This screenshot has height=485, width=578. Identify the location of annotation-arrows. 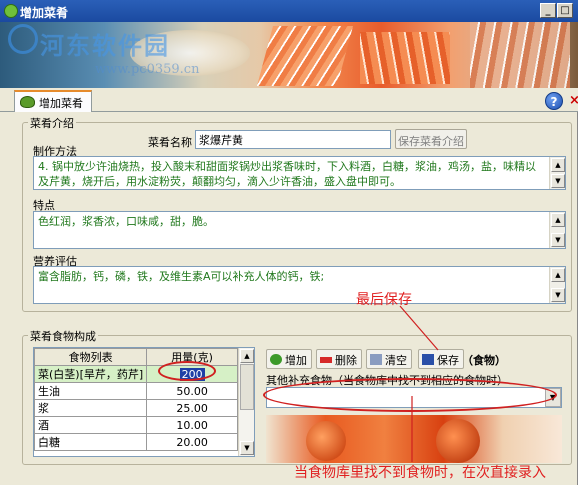
(419, 383).